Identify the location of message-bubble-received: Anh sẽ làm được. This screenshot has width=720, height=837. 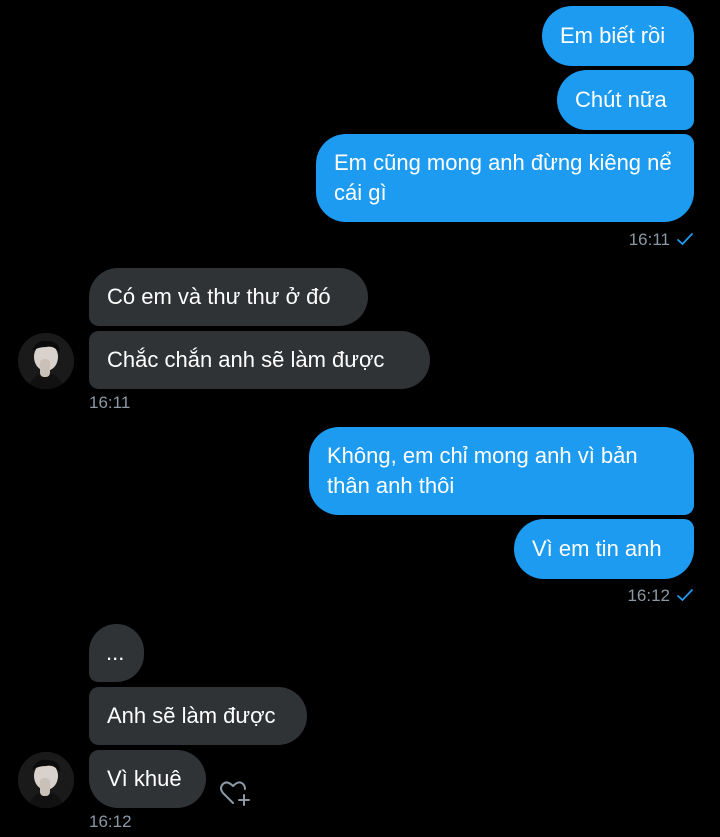
(198, 716).